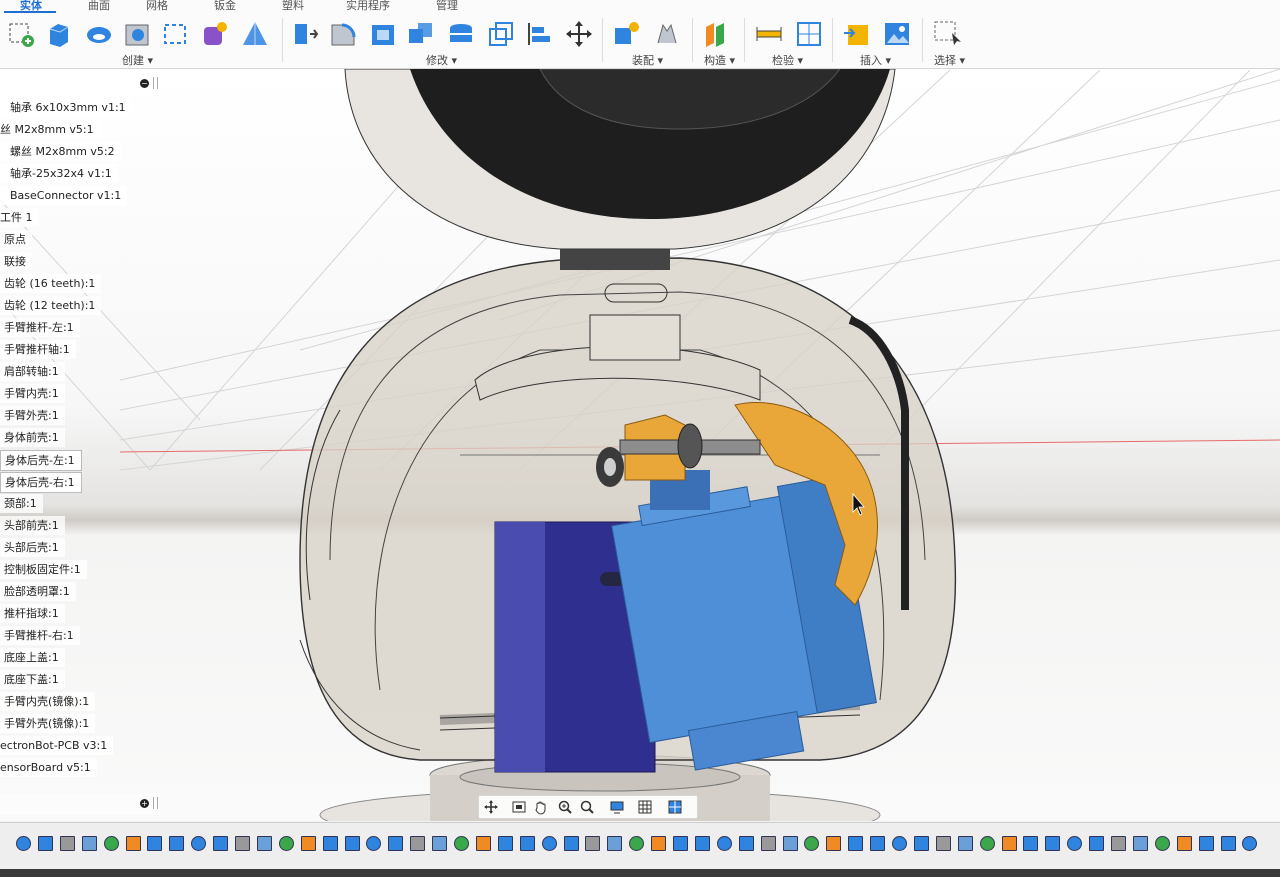  What do you see at coordinates (50, 129) in the screenshot?
I see `tree-item: 丝 M2x8mm v5:1` at bounding box center [50, 129].